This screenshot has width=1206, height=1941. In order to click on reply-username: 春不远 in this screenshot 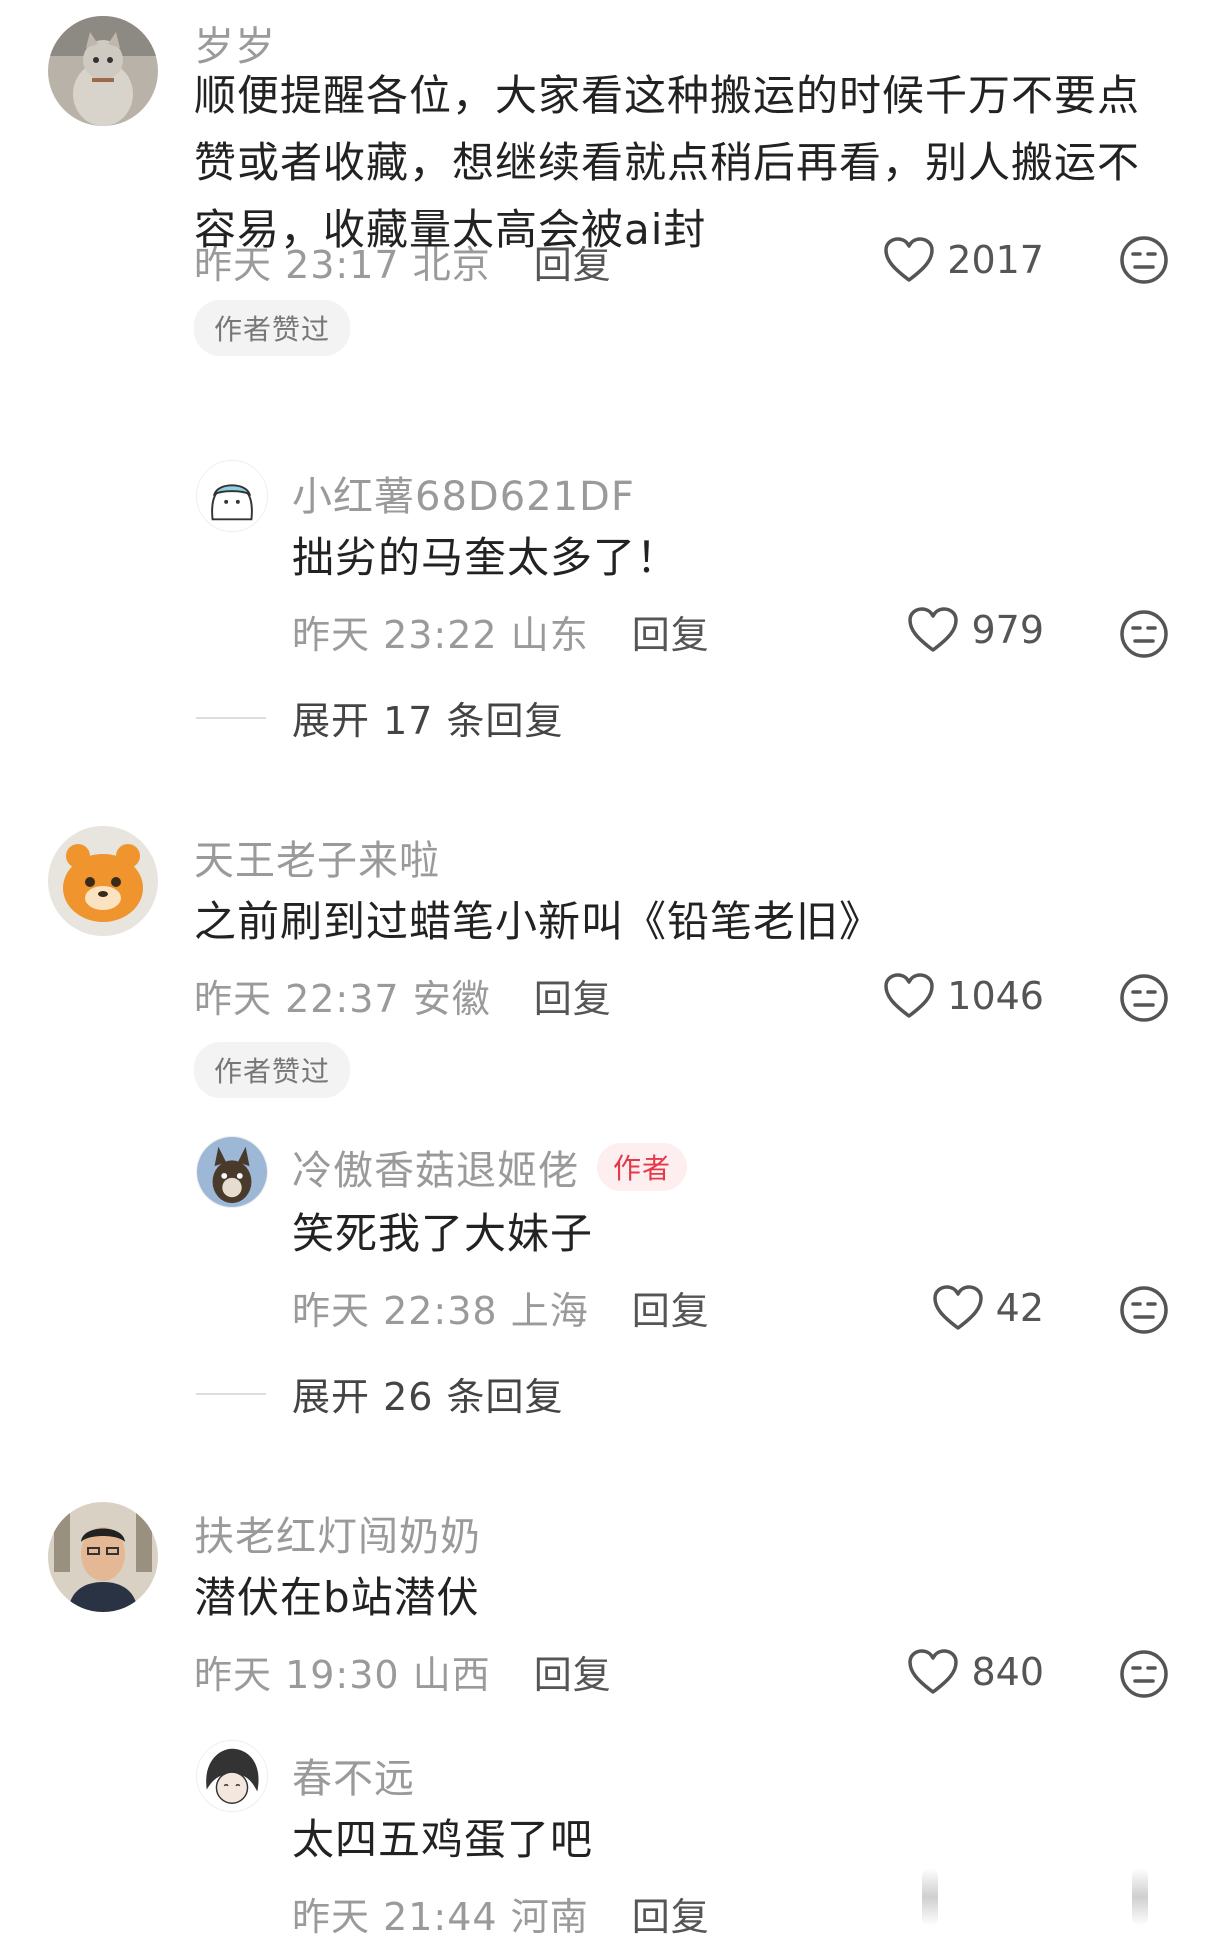, I will do `click(353, 1775)`.